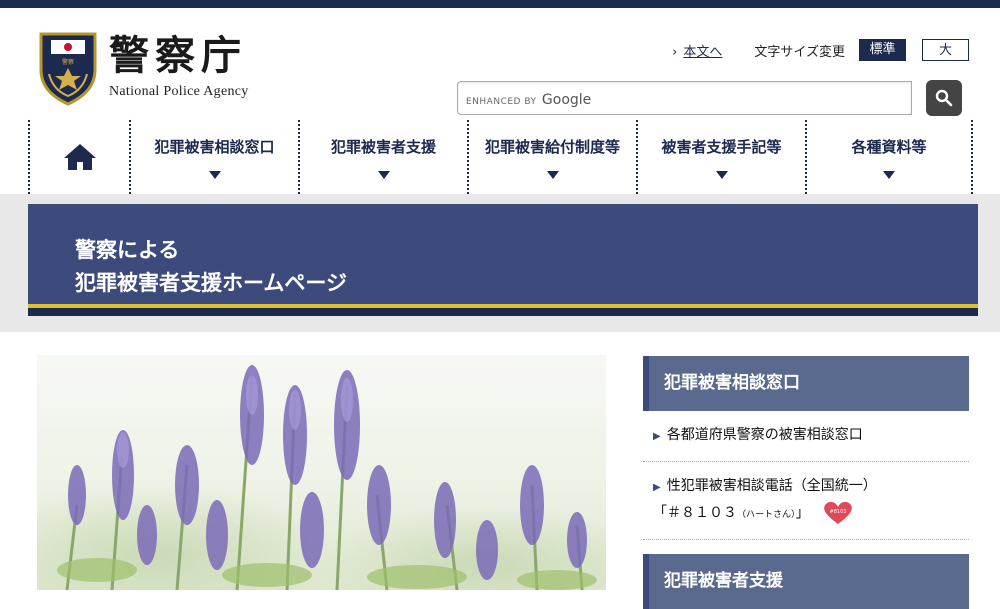 The width and height of the screenshot is (1000, 609). What do you see at coordinates (68, 62) in the screenshot?
I see `svg-text: 警察` at bounding box center [68, 62].